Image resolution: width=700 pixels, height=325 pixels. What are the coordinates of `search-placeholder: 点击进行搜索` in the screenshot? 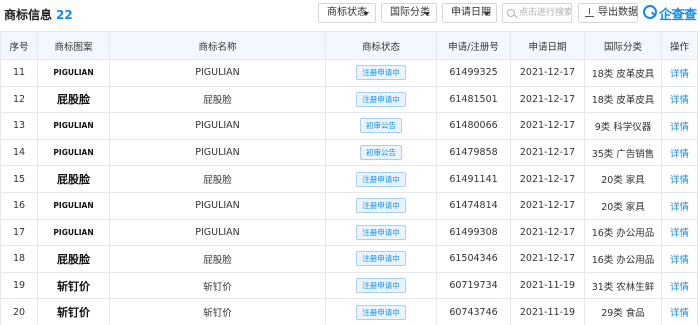 It's located at (545, 13).